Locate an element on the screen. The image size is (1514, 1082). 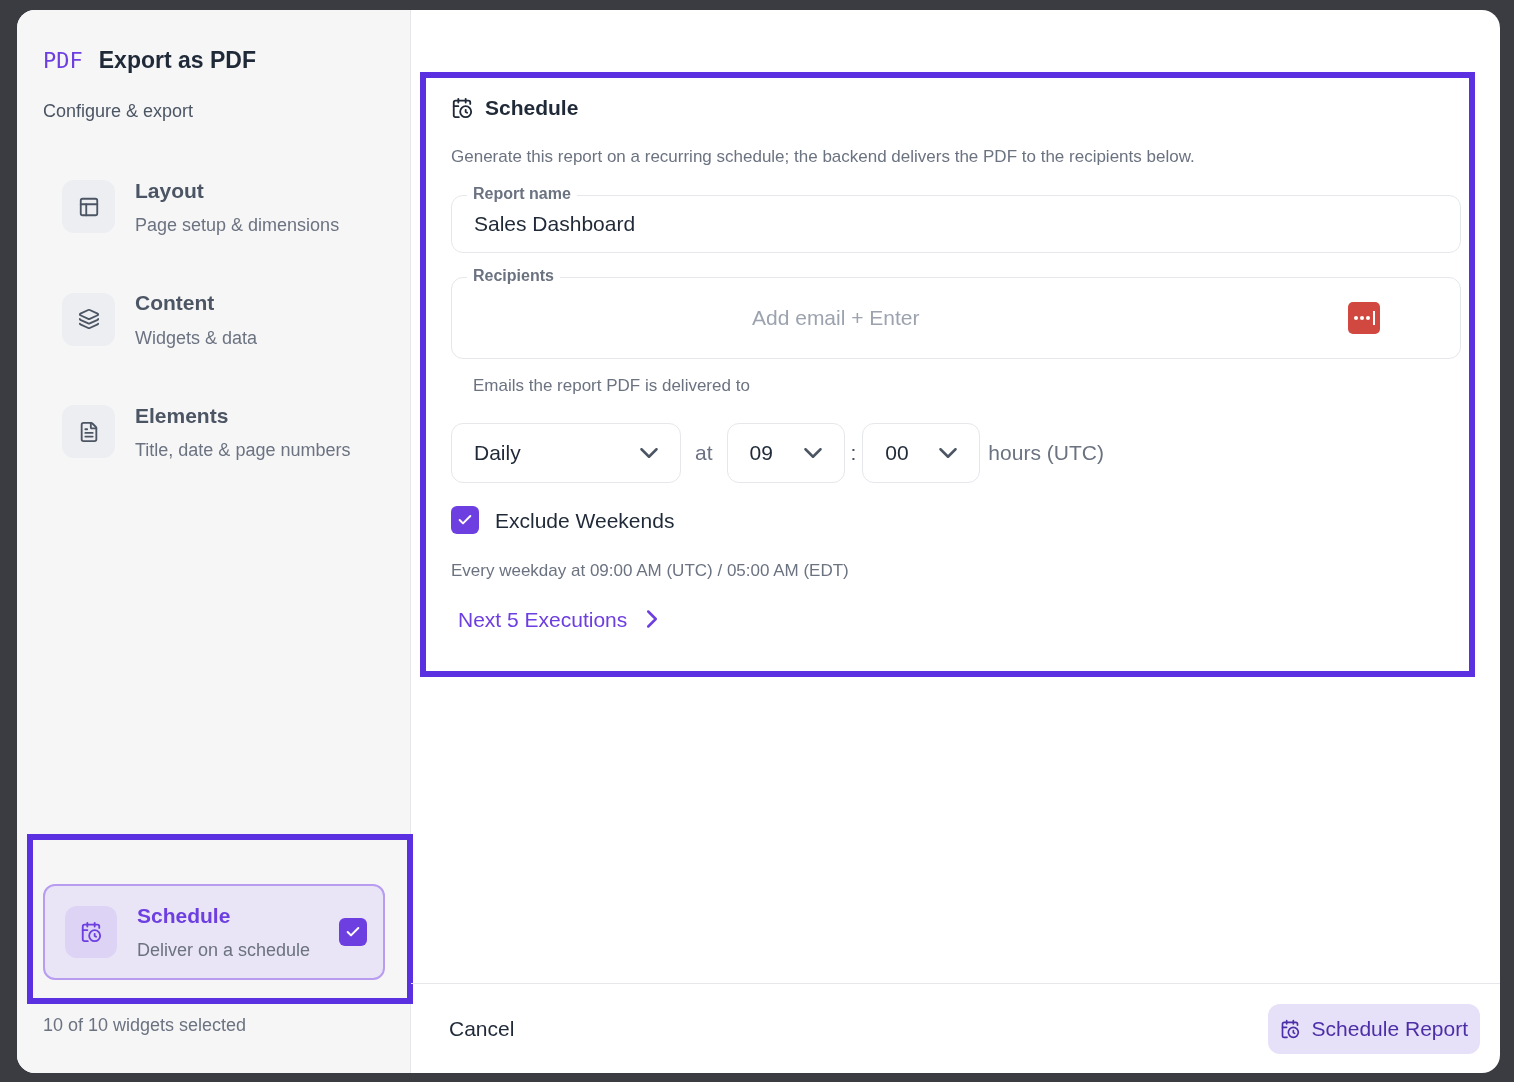
schedule-summary: Every weekday at 09:00 AM (UTC) / 05:00 AM (EDT) is located at coordinates (650, 571).